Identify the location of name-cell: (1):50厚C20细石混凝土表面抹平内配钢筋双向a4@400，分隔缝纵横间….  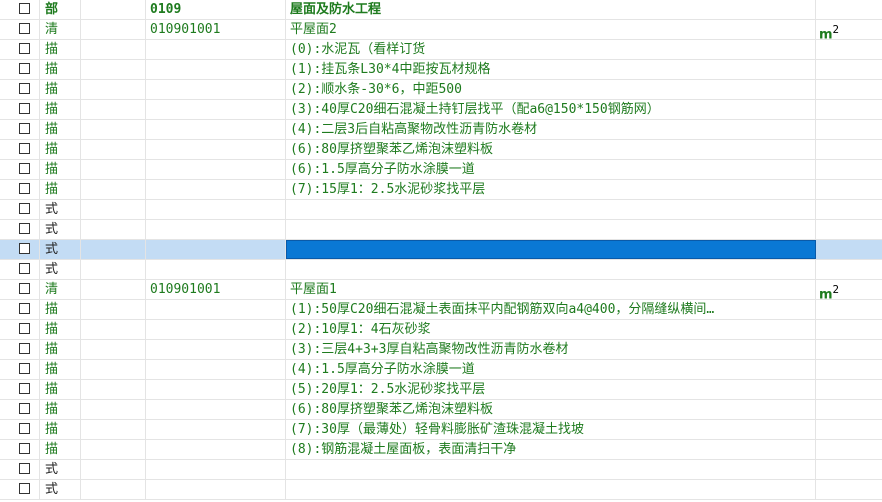
(551, 309).